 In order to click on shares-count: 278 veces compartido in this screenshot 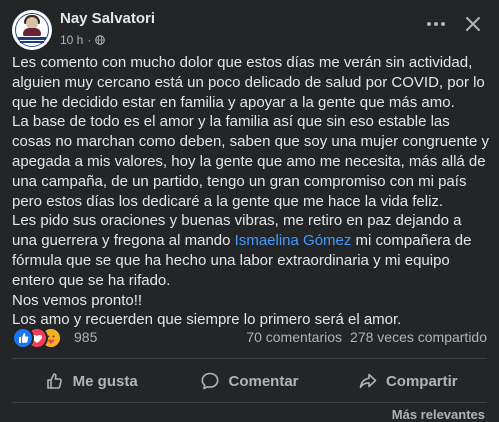, I will do `click(418, 337)`.